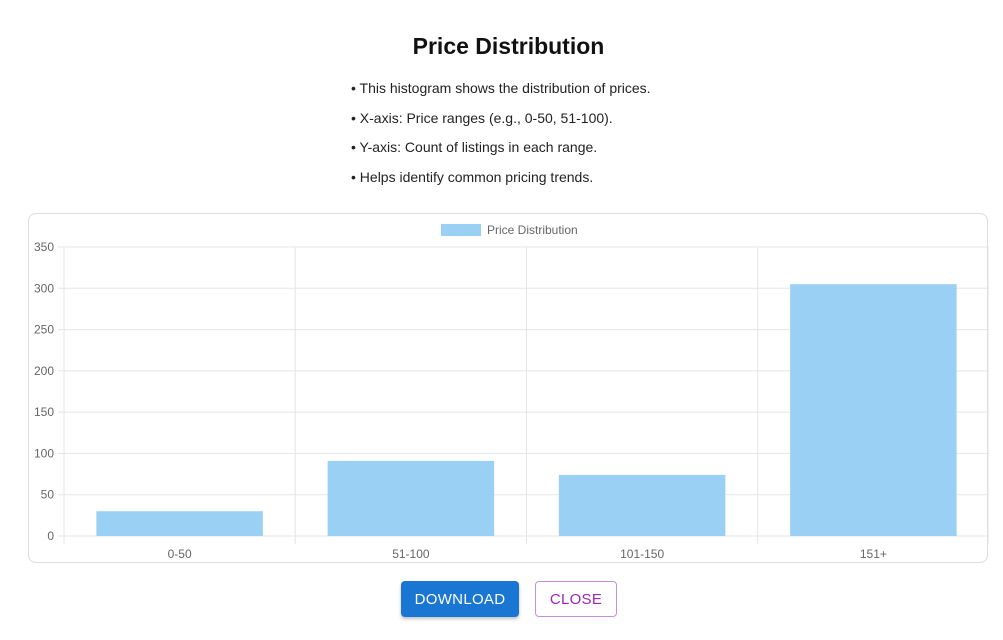 Image resolution: width=1003 pixels, height=640 pixels. Describe the element at coordinates (44, 412) in the screenshot. I see `y-tick-label: 150` at that location.